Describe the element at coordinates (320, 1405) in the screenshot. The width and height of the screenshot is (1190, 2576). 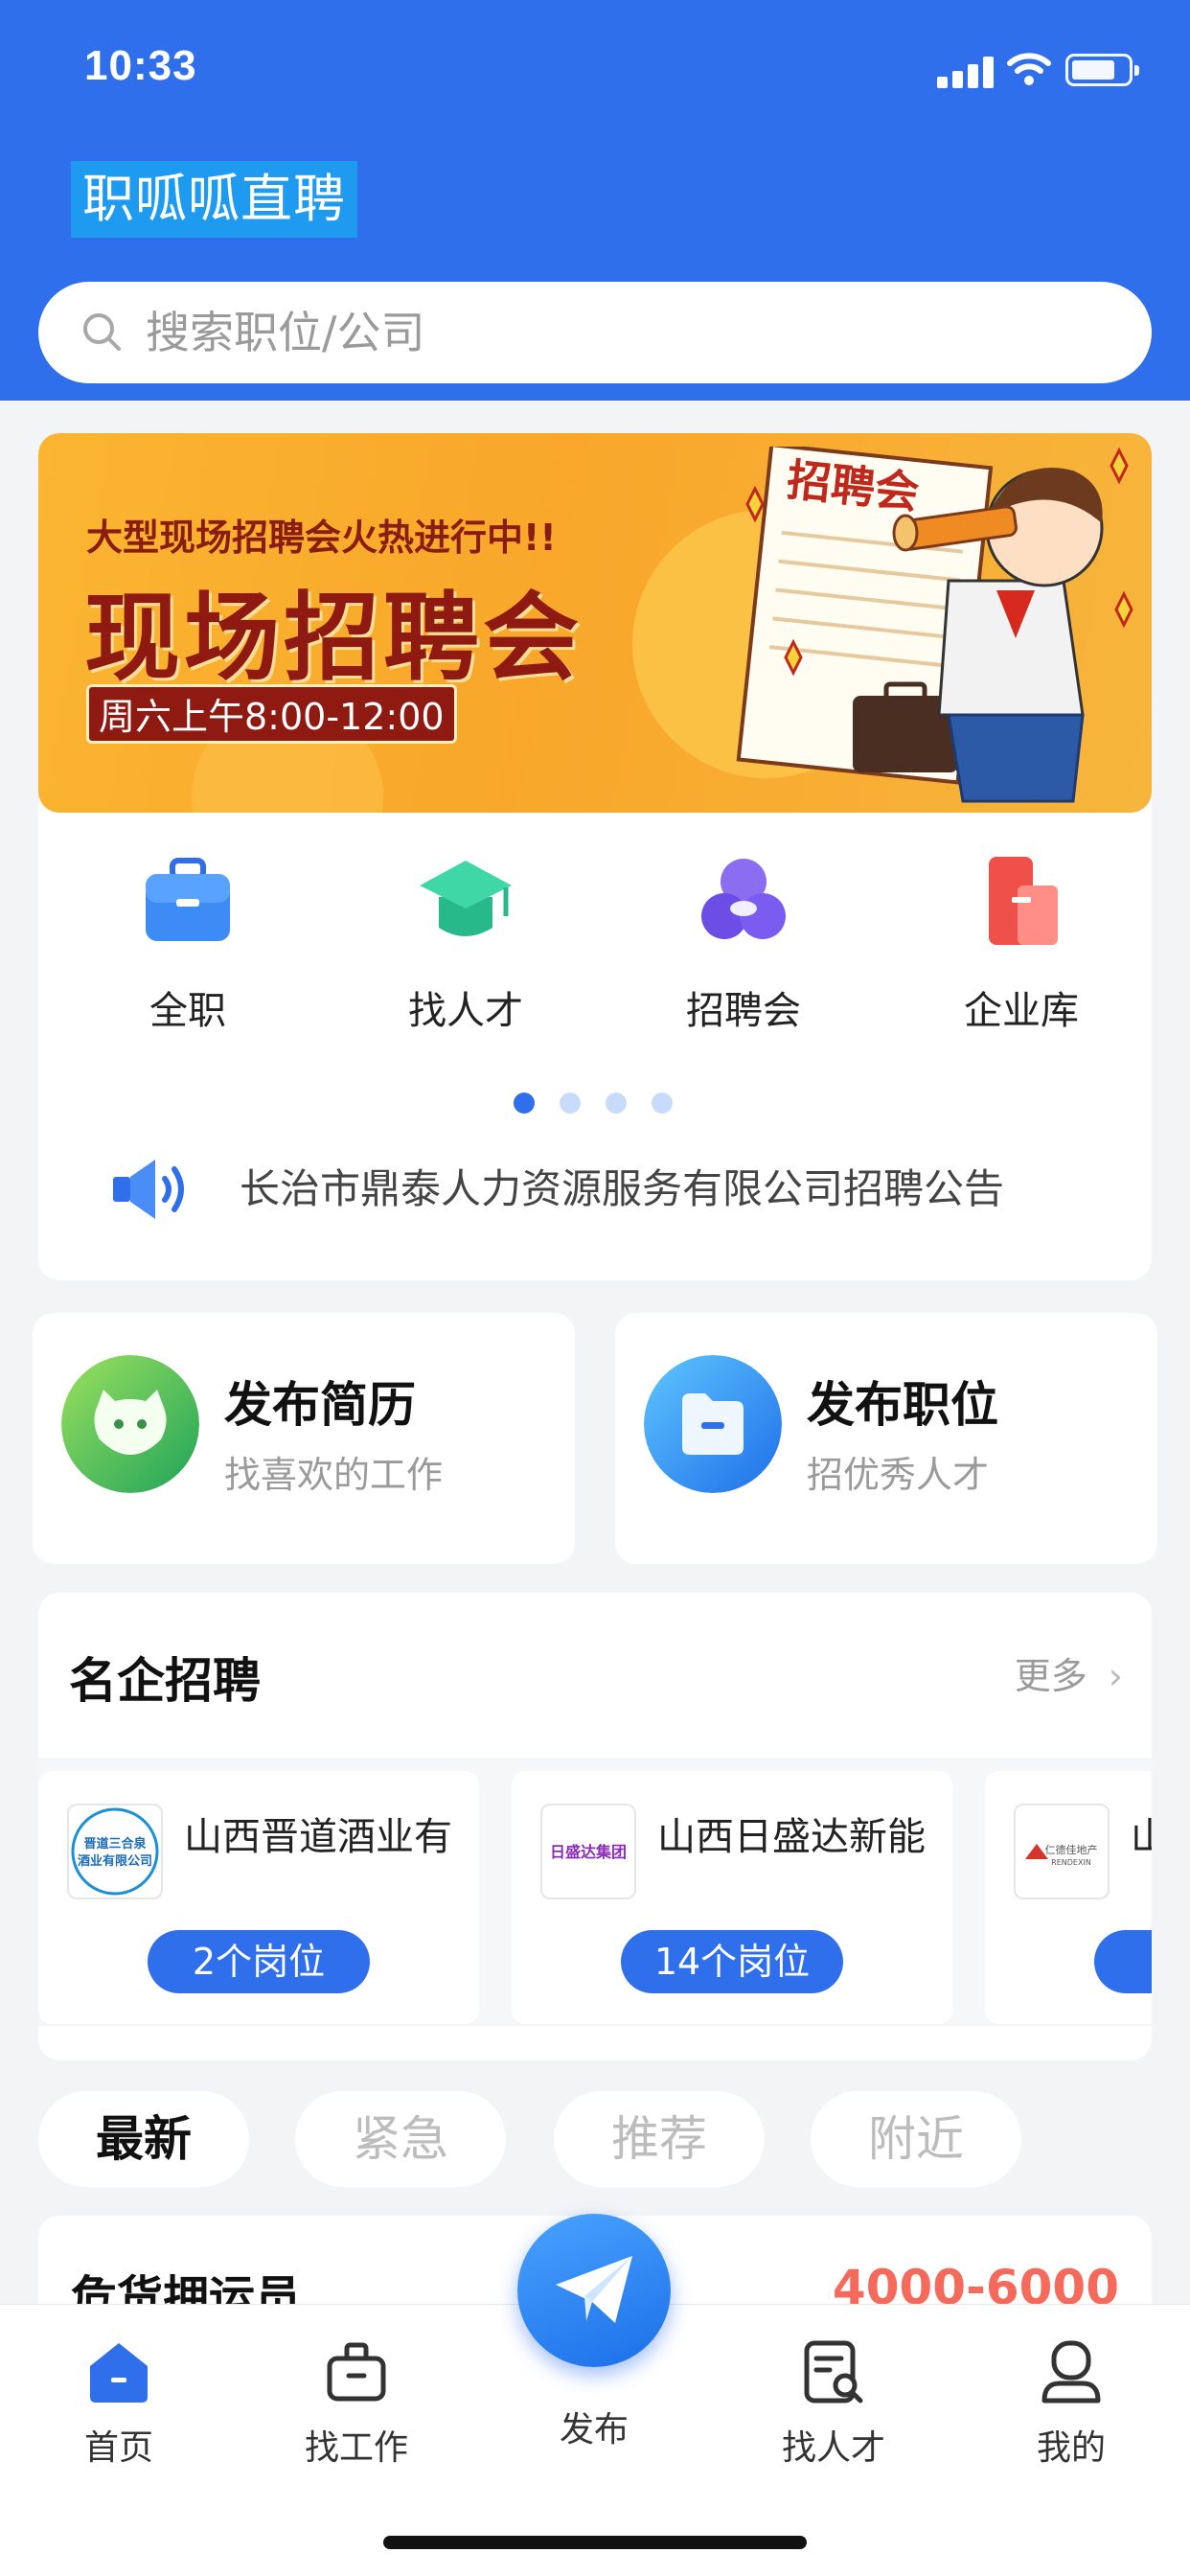
I see `publish-resume-title: 发布简历` at that location.